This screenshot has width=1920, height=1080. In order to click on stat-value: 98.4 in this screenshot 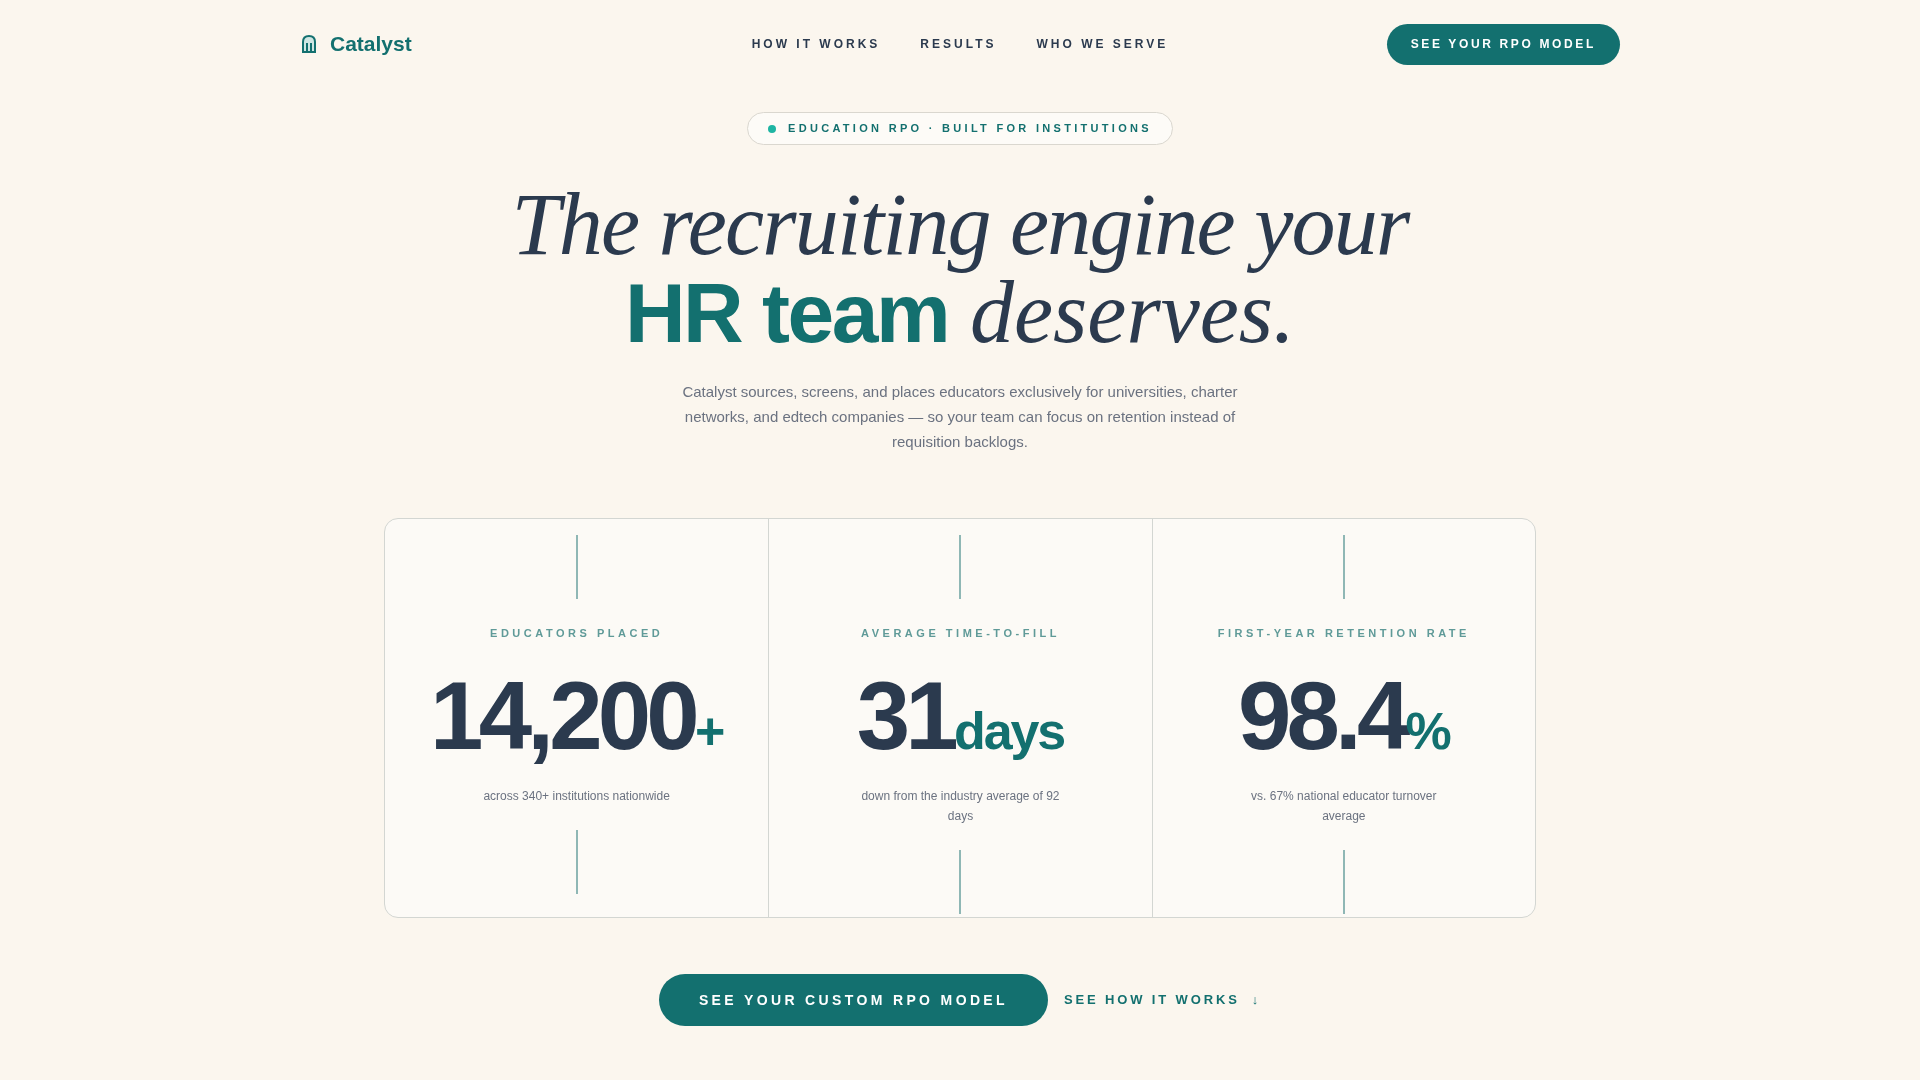, I will do `click(1321, 715)`.